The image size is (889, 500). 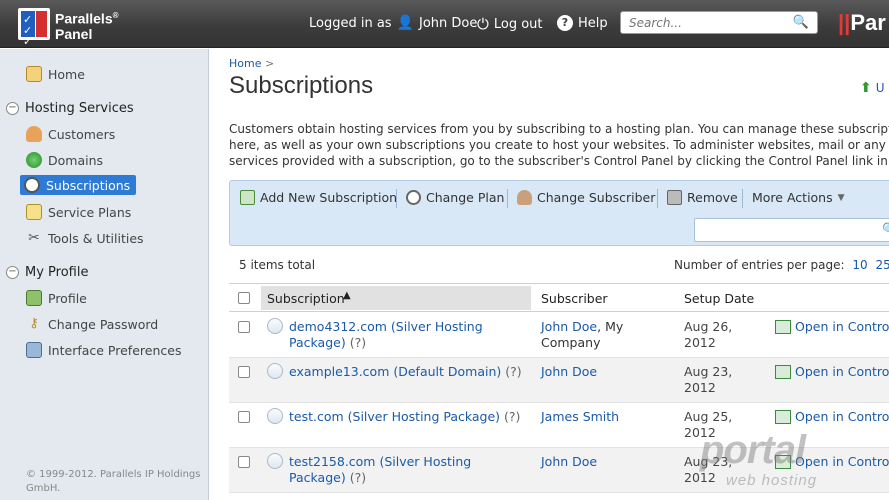 What do you see at coordinates (113, 481) in the screenshot?
I see `copyright-note: © 1999-2012. Parallels IP Holdings GmbH.` at bounding box center [113, 481].